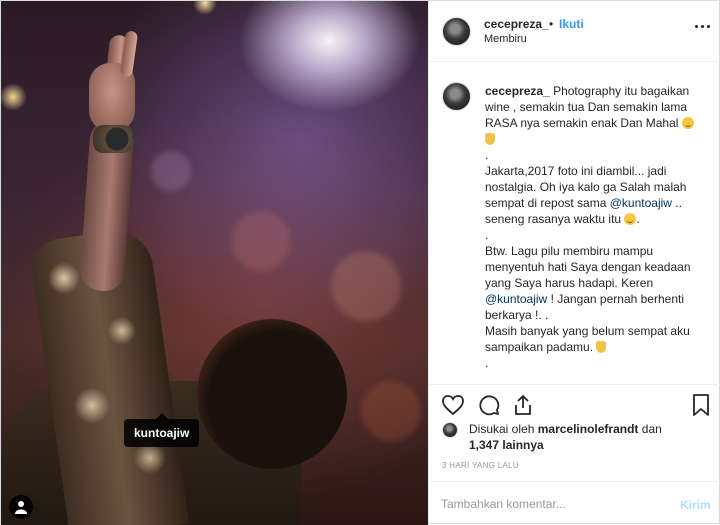 The image size is (720, 525). Describe the element at coordinates (502, 429) in the screenshot. I see `likes-prefix: Disukai oleh` at that location.